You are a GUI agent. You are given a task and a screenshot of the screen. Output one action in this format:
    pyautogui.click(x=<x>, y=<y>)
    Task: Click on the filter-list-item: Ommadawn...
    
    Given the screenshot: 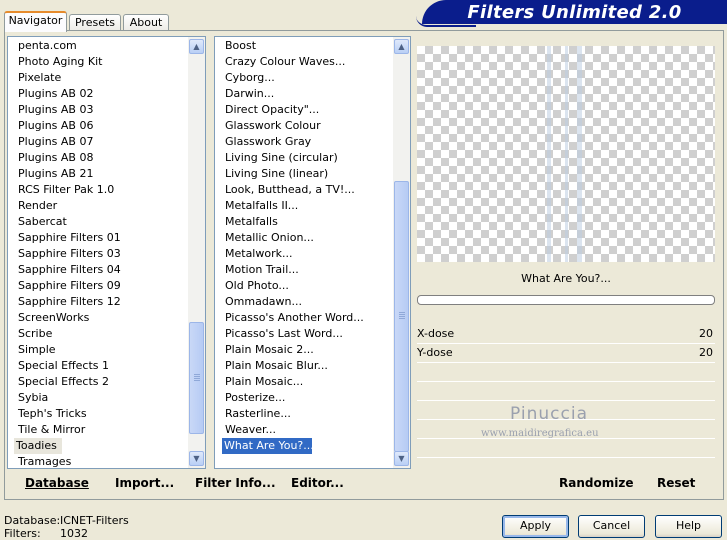 What is the action you would take?
    pyautogui.click(x=304, y=302)
    